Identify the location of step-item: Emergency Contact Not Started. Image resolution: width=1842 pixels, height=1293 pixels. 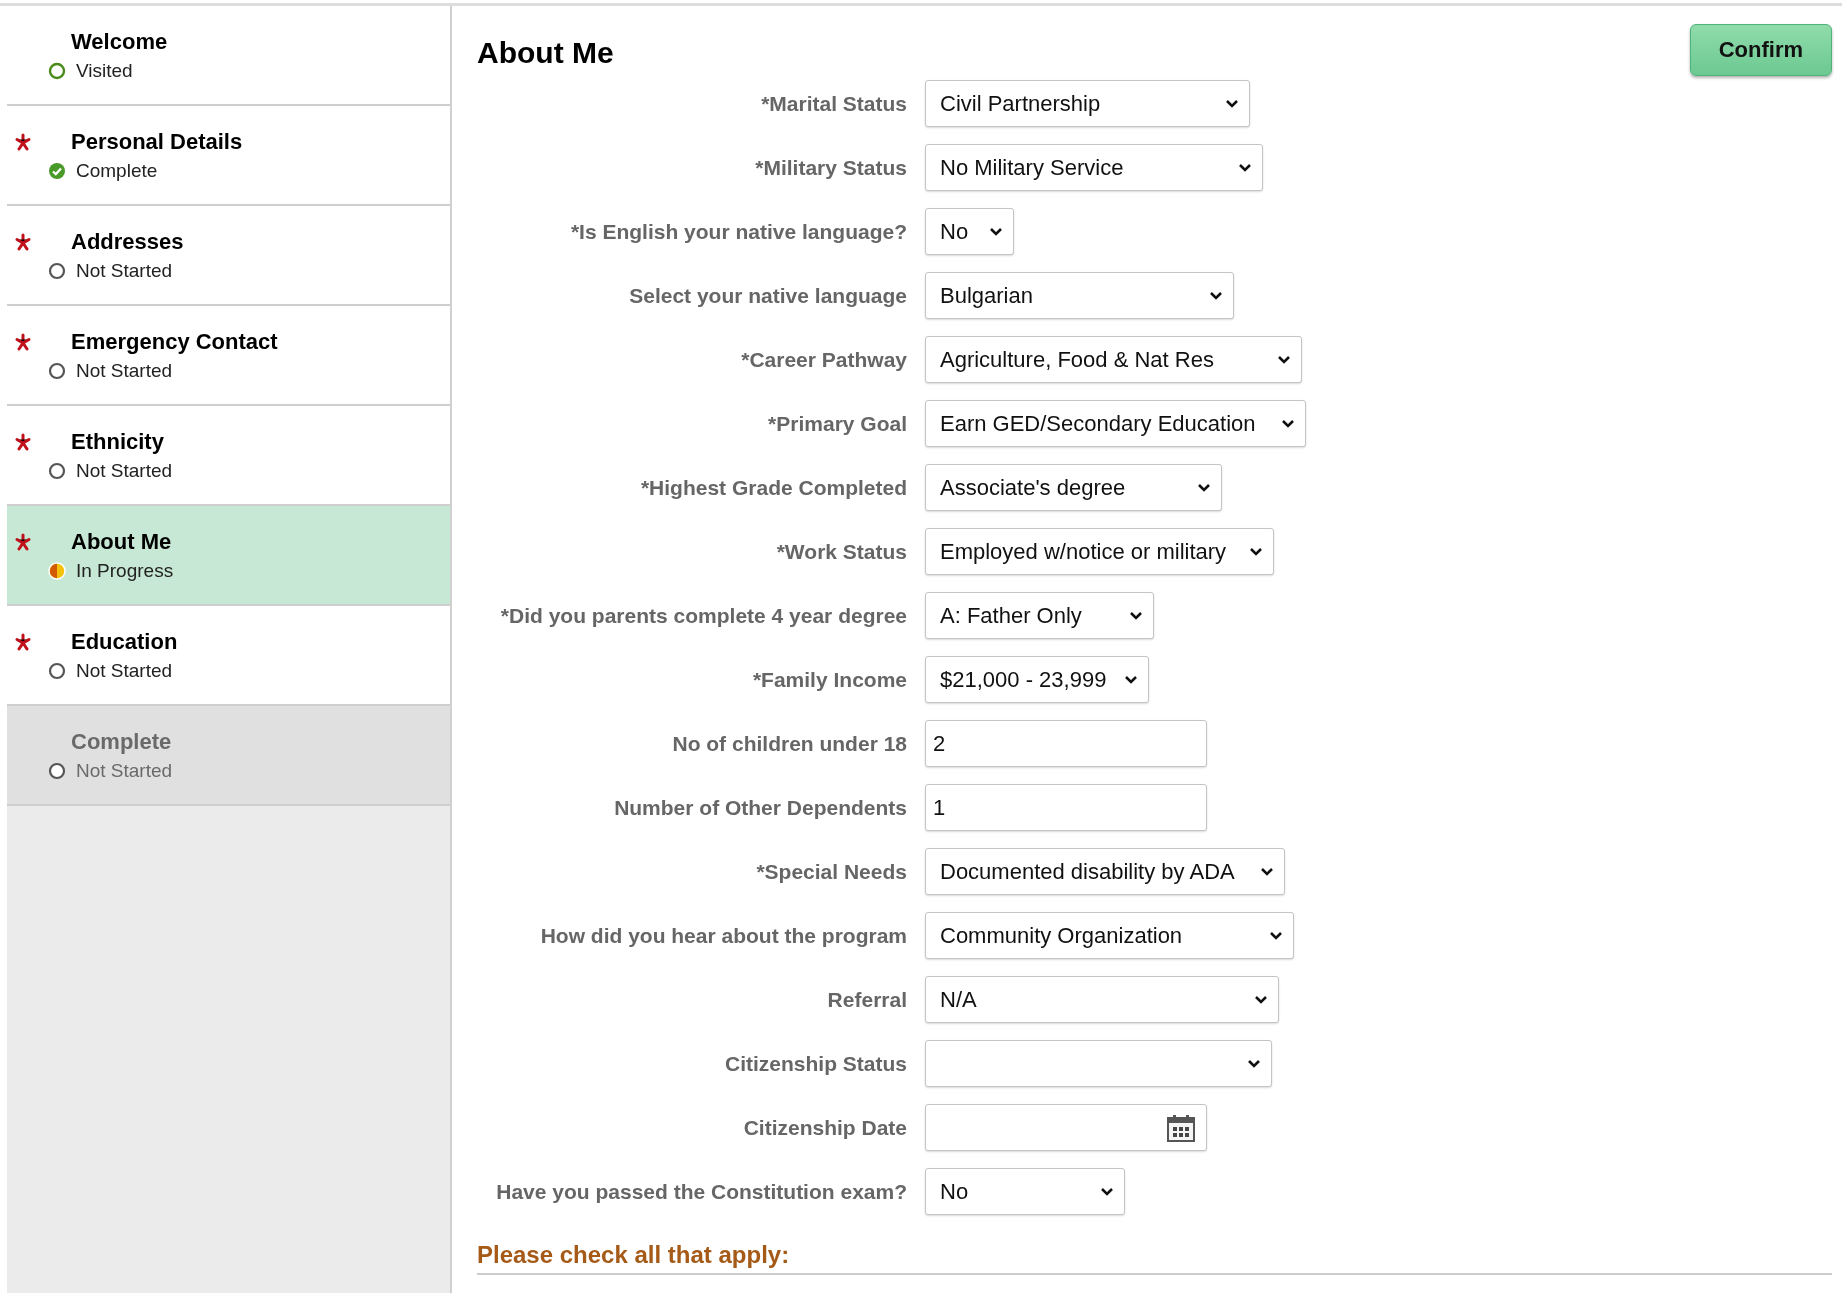
(228, 356).